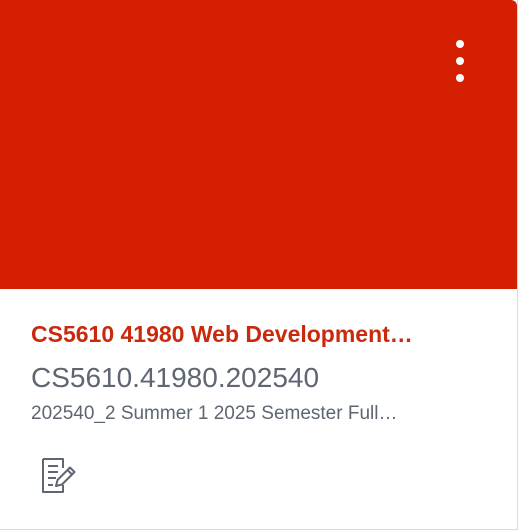 The width and height of the screenshot is (518, 530). I want to click on course-options-button, so click(460, 61).